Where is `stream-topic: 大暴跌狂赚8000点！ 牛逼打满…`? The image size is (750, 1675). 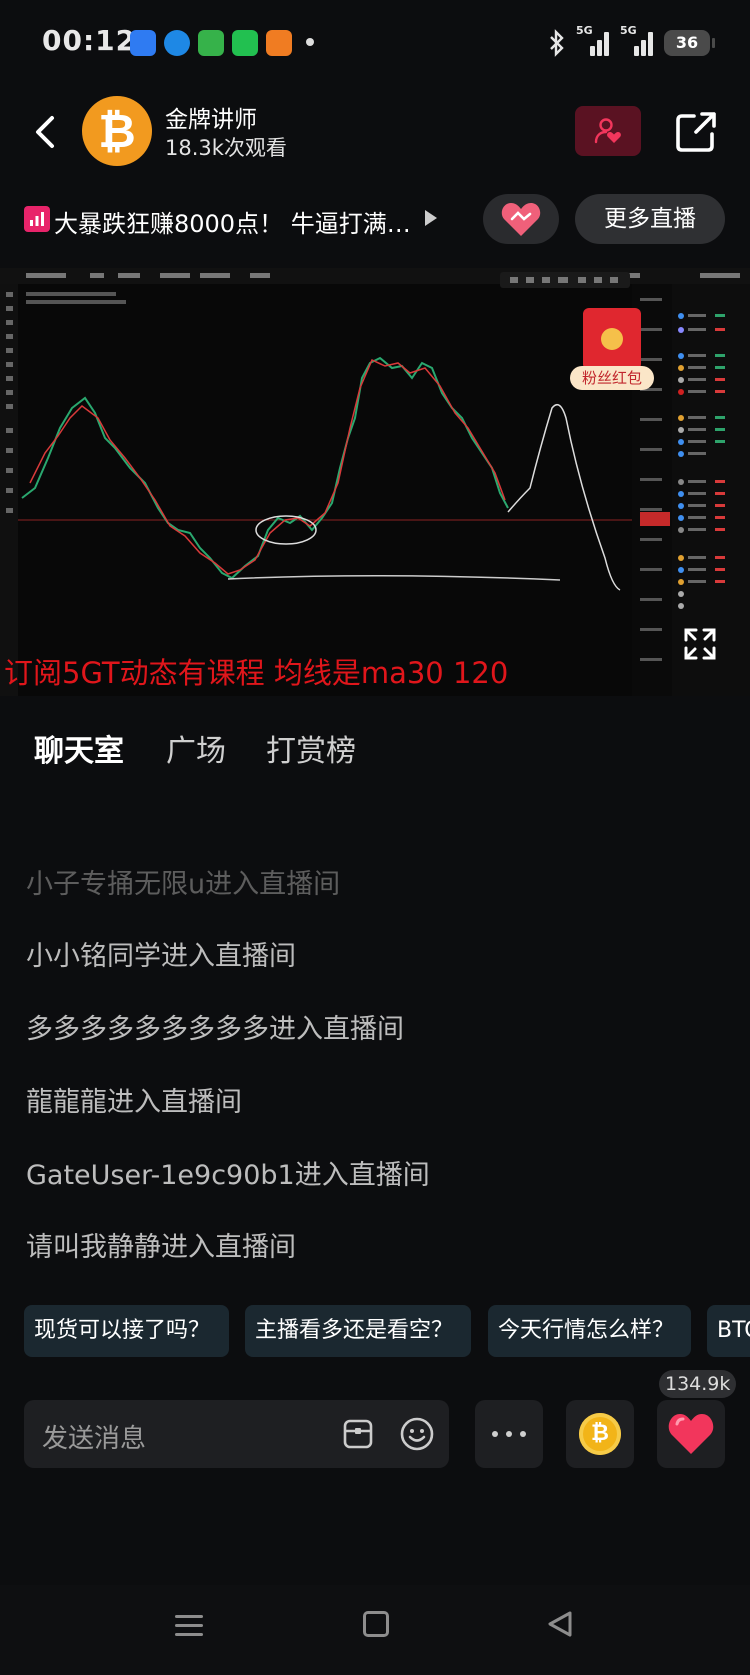 stream-topic: 大暴跌狂赚8000点！ 牛逼打满… is located at coordinates (232, 221).